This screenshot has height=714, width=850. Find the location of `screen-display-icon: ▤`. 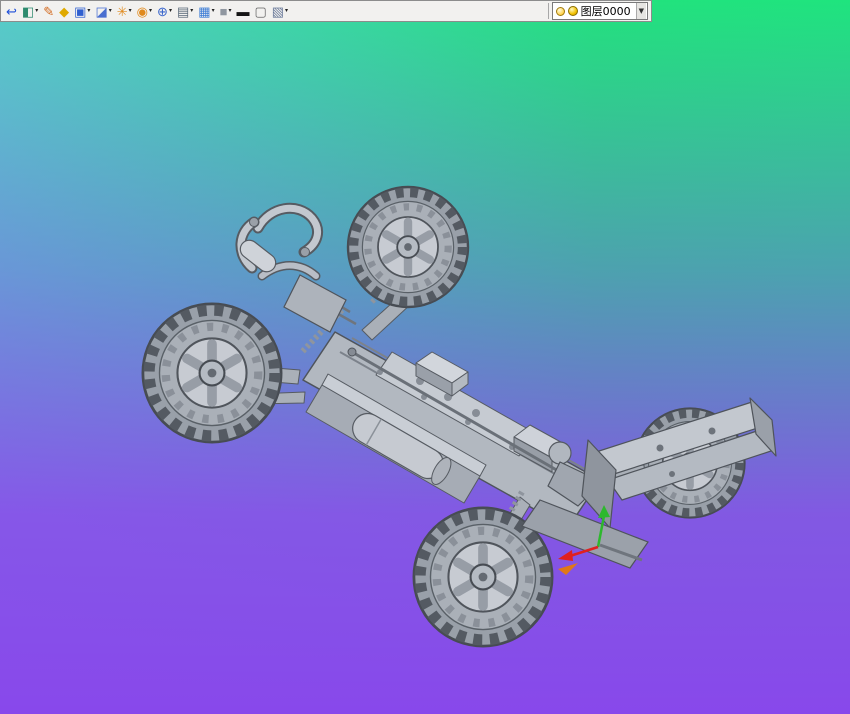

screen-display-icon: ▤ is located at coordinates (183, 11).